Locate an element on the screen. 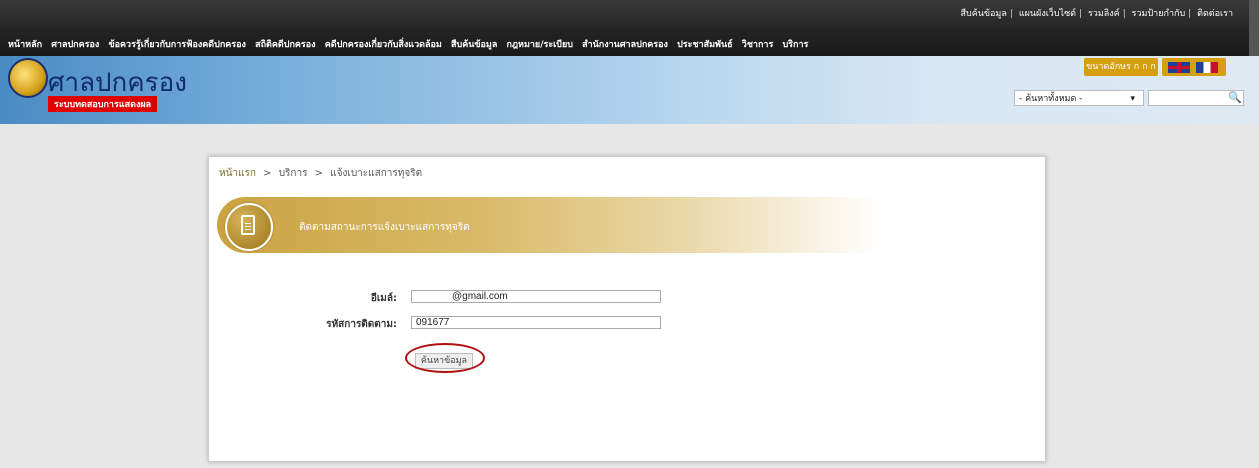  breadcrumb-services: บริการ is located at coordinates (293, 173).